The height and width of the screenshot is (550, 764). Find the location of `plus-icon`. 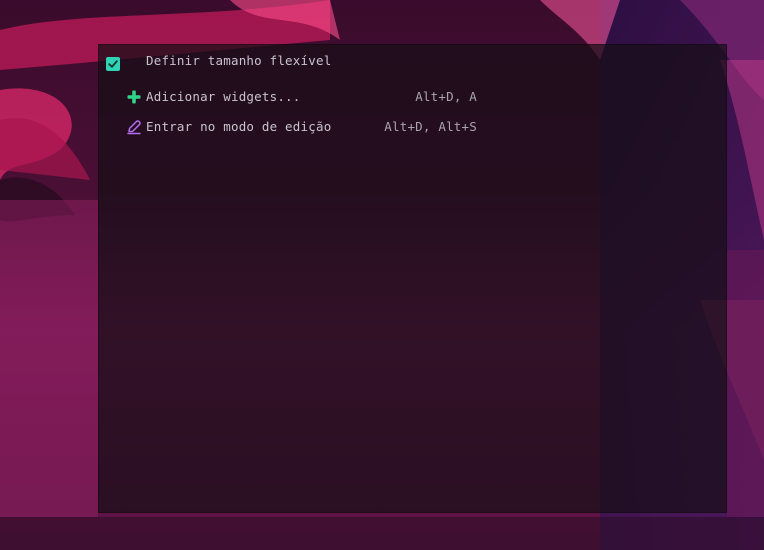

plus-icon is located at coordinates (134, 97).